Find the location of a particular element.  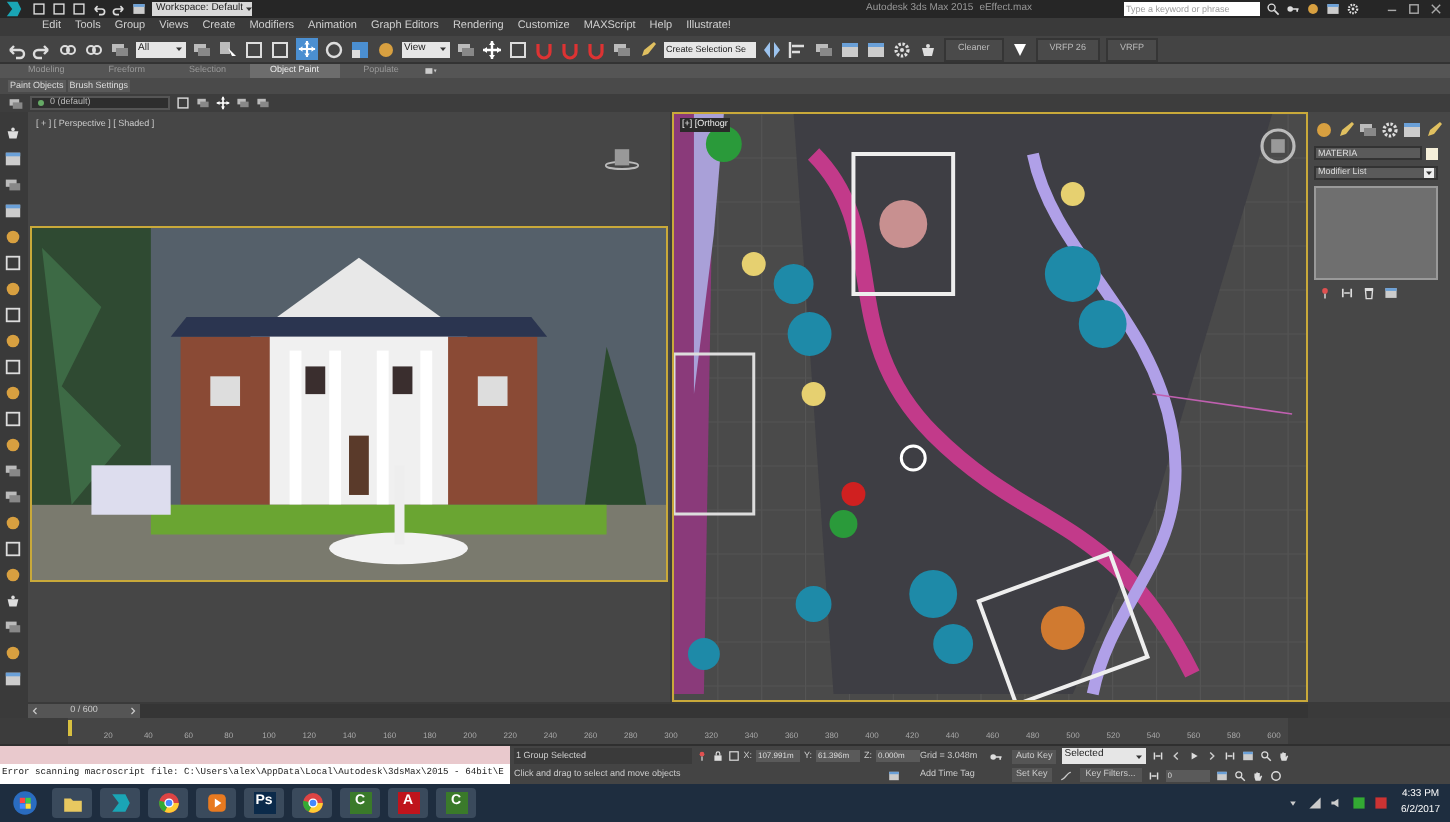

selection-mode-icon is located at coordinates (733, 756).